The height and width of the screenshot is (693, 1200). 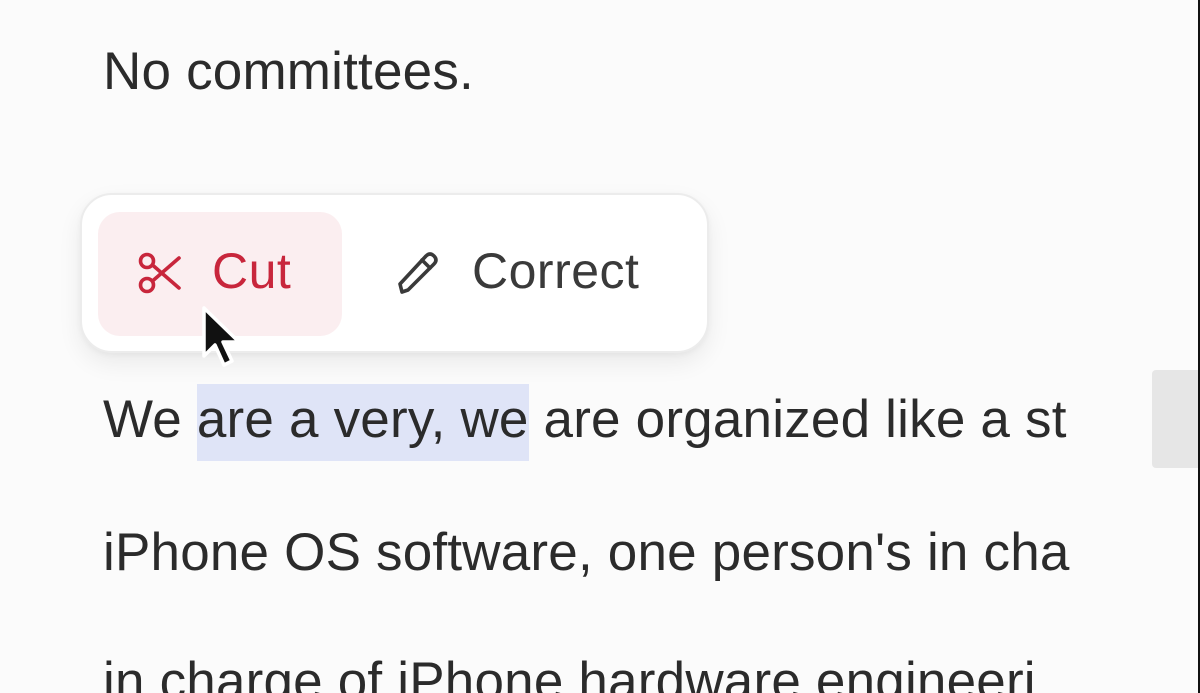 What do you see at coordinates (586, 552) in the screenshot?
I see `transcript-line: iPhone OS software, one person's in cha` at bounding box center [586, 552].